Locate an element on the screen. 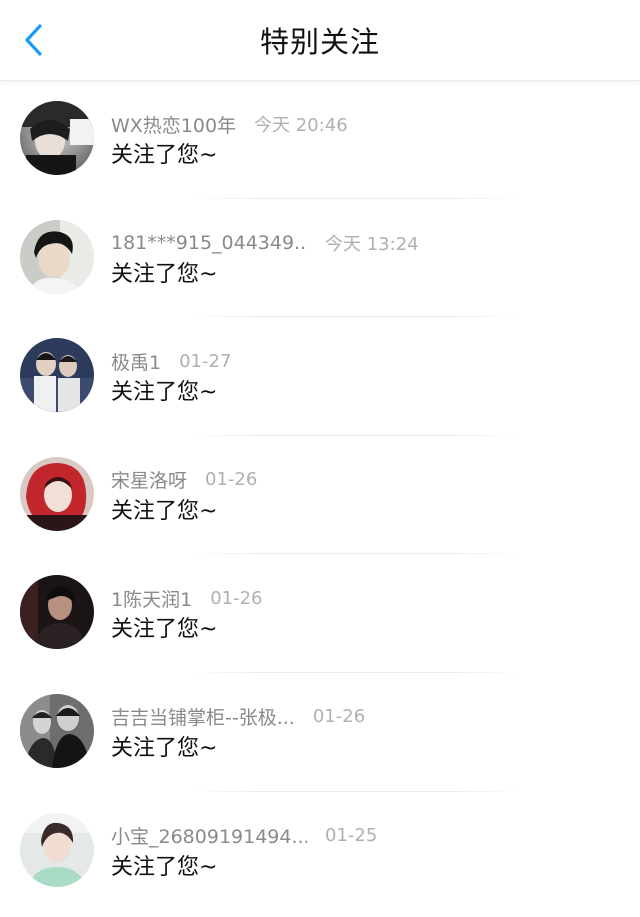 Image resolution: width=640 pixels, height=917 pixels. username: 宋星洛呀 is located at coordinates (149, 479).